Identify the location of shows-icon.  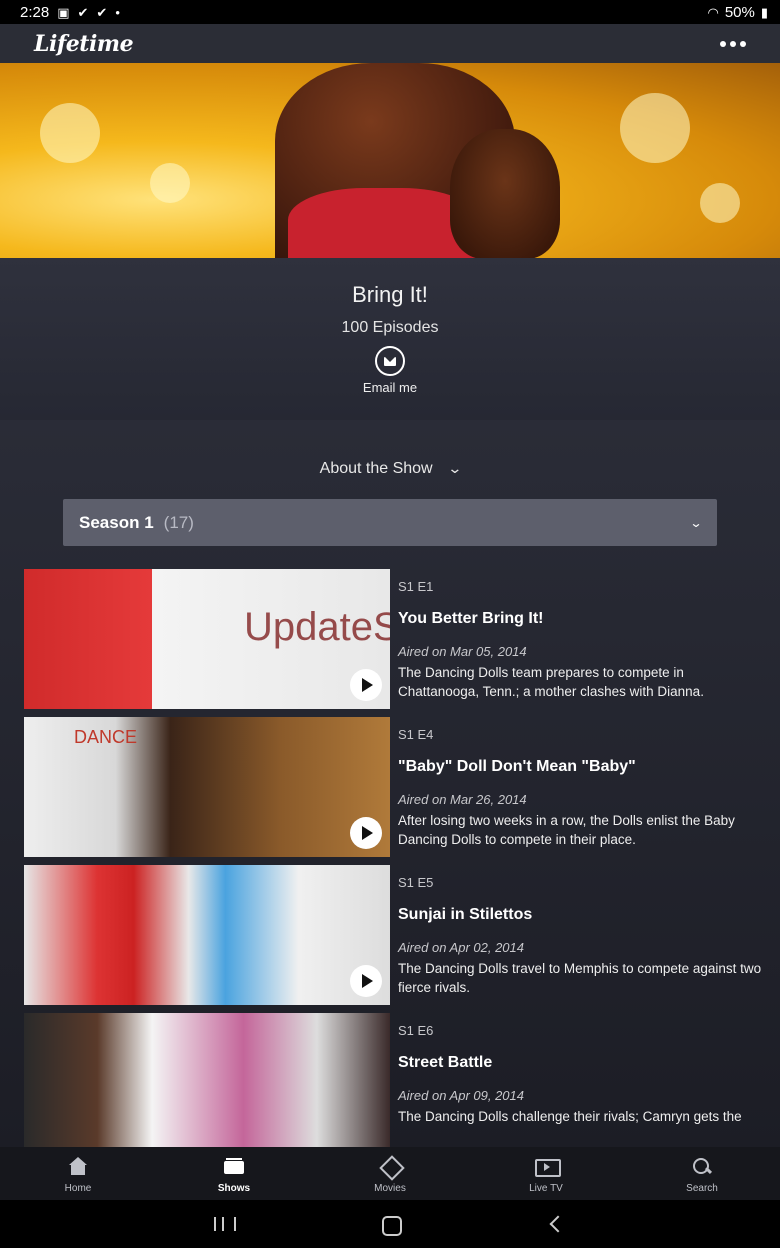
(234, 1167).